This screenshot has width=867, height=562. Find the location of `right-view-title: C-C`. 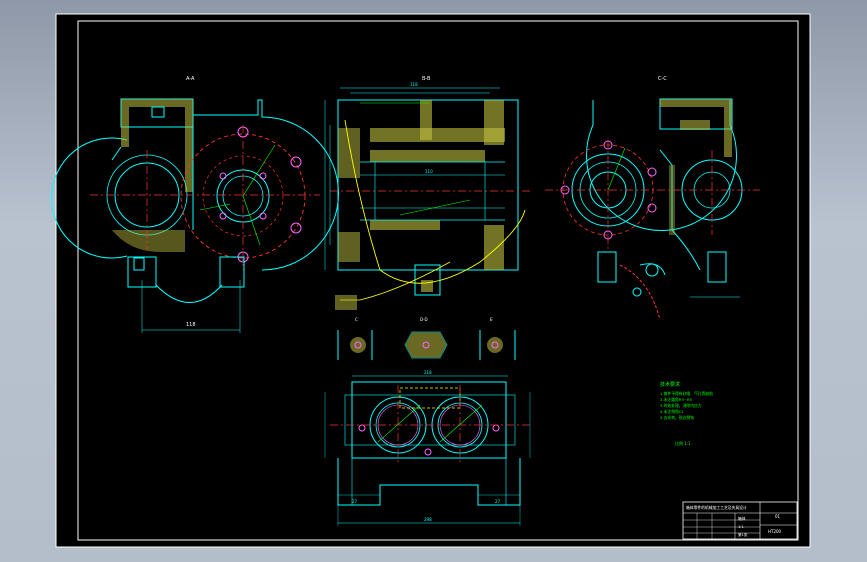

right-view-title: C-C is located at coordinates (662, 79).